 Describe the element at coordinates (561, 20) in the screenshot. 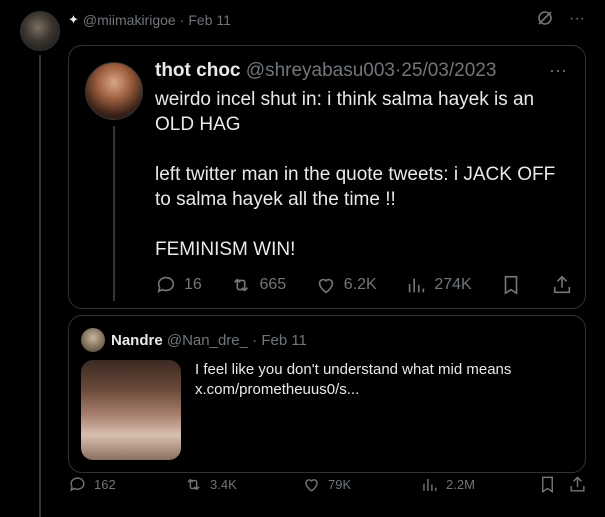

I see `top-icons: ···` at that location.